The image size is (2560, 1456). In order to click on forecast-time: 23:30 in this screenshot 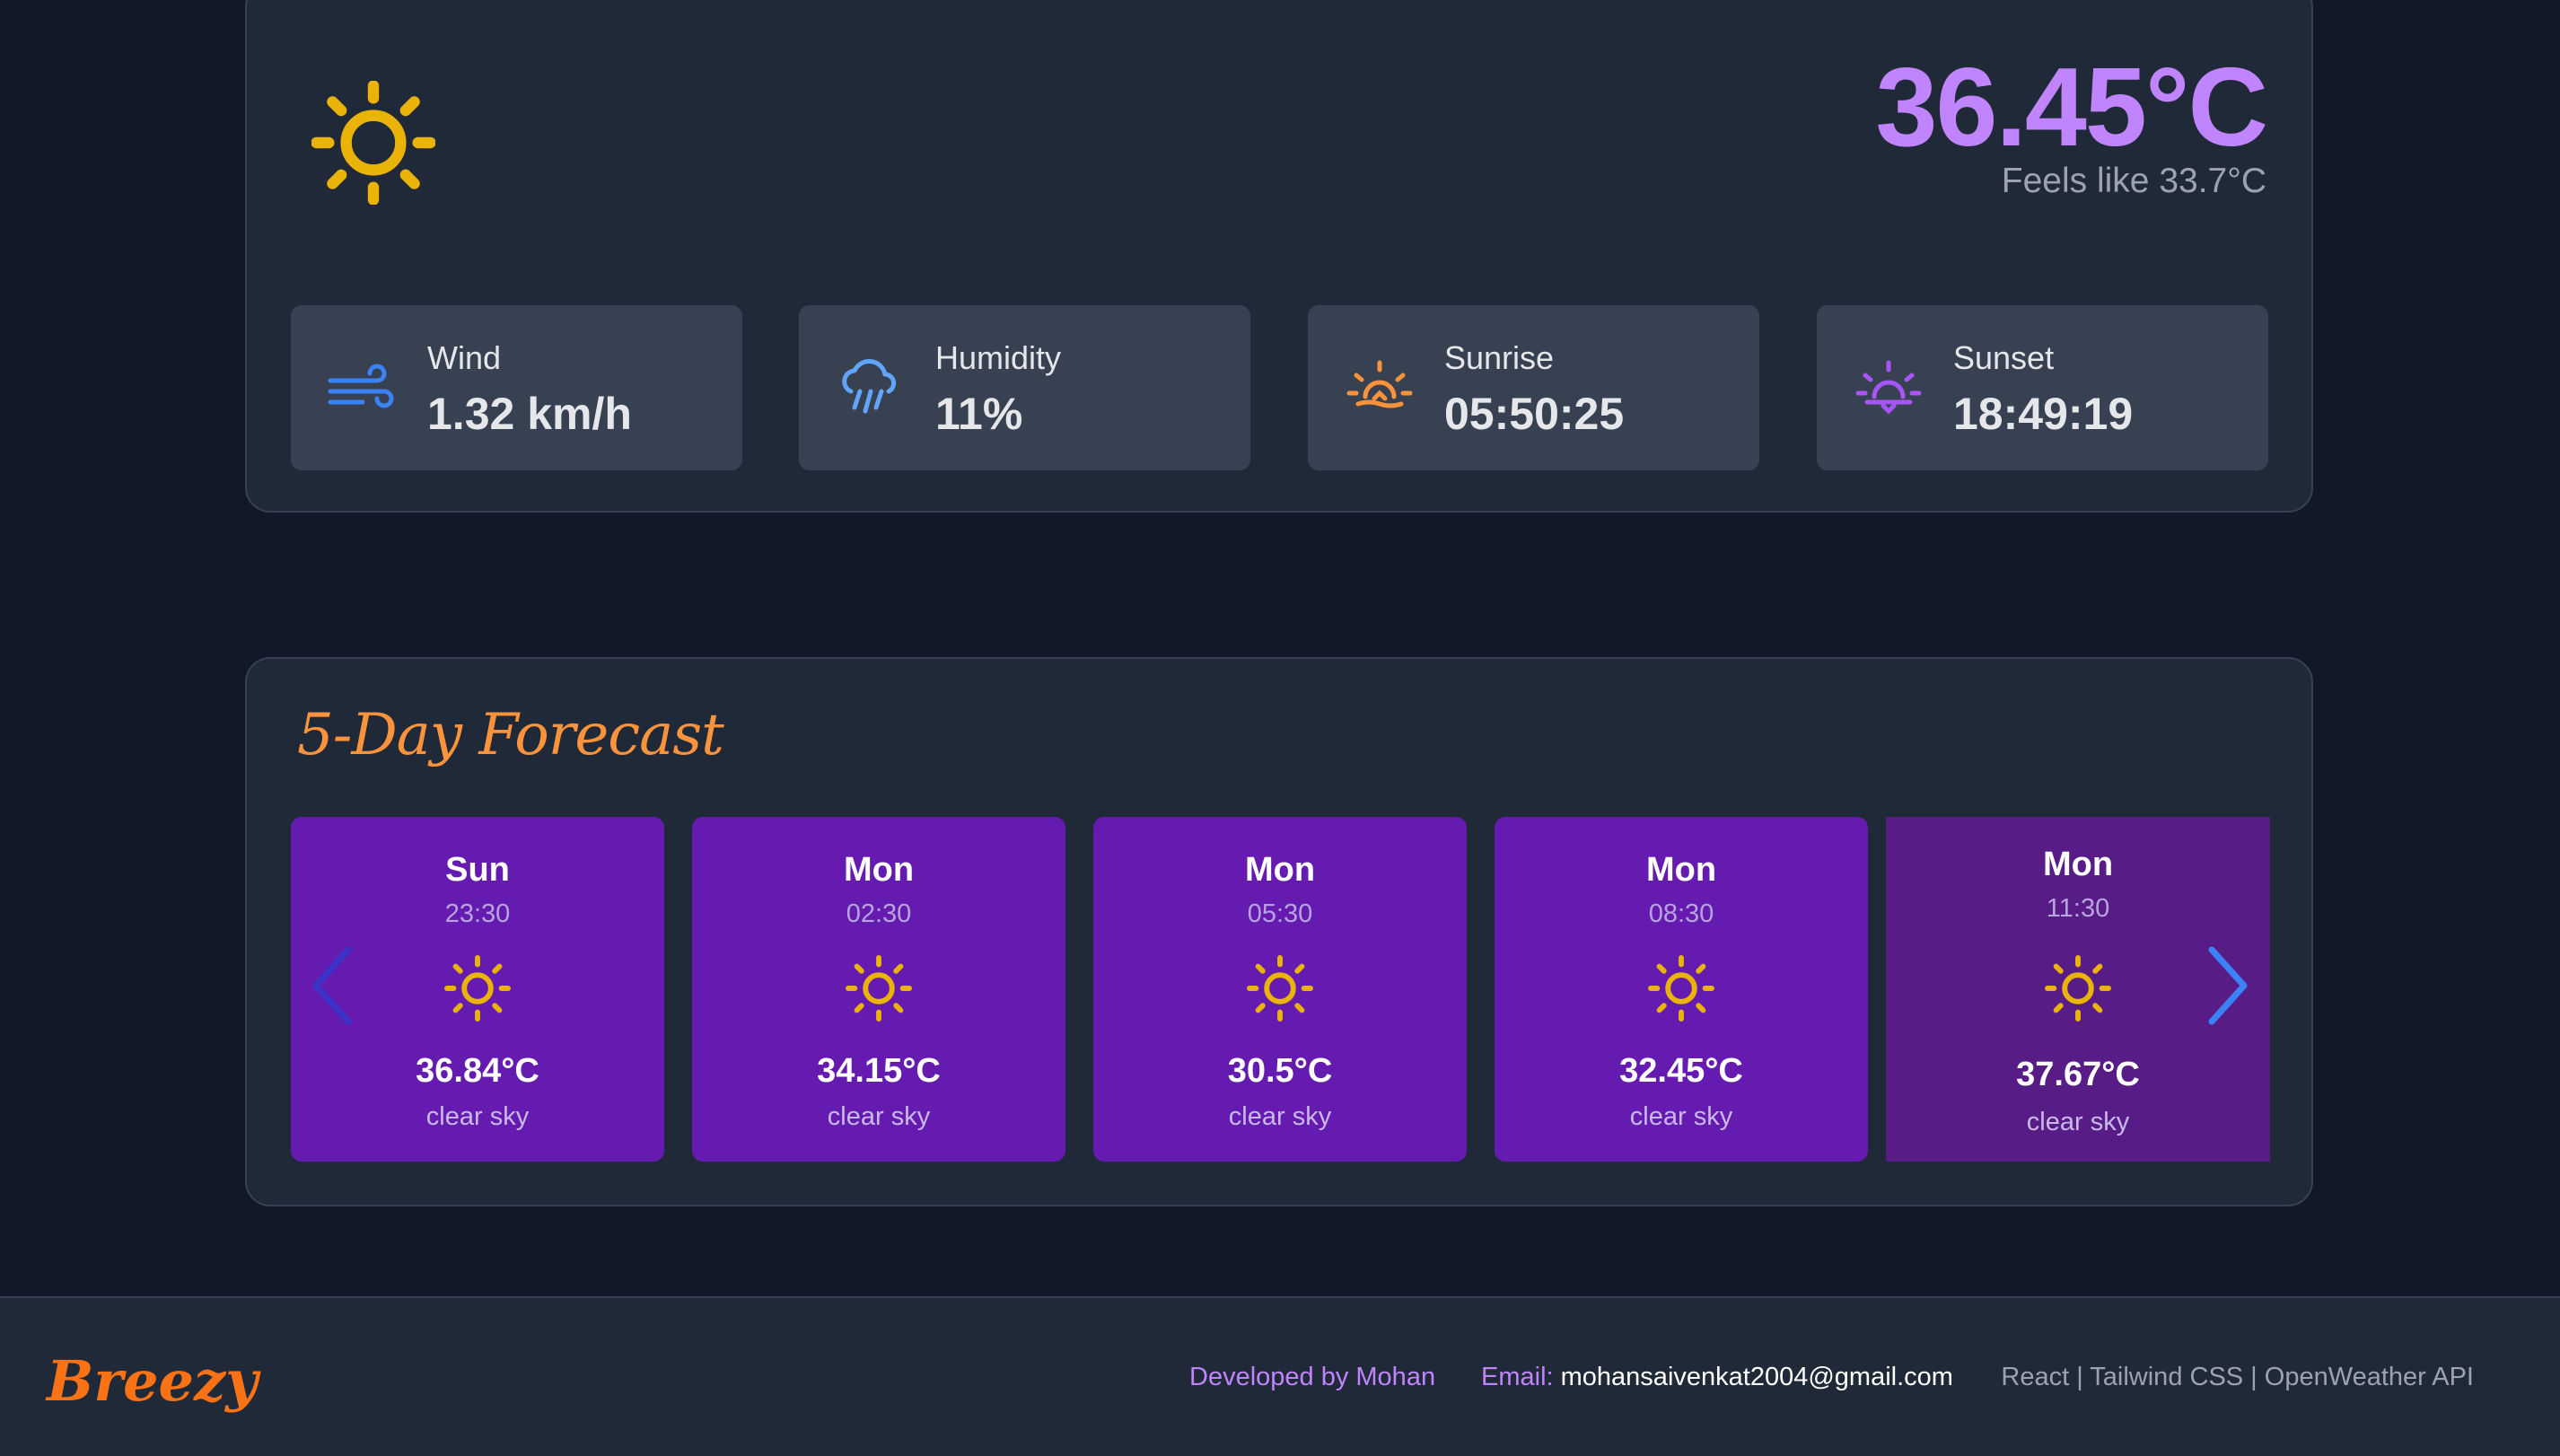, I will do `click(477, 913)`.